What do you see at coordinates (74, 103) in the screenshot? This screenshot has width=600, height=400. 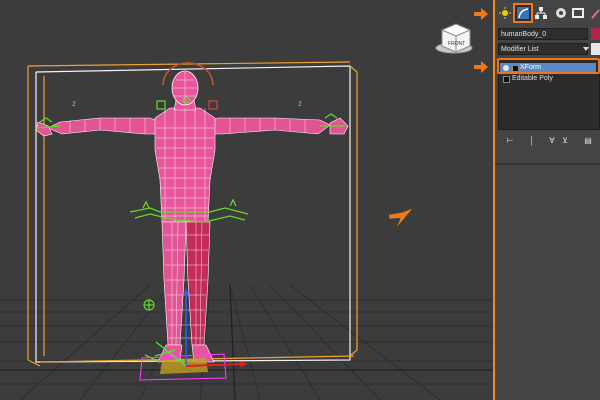 I see `helper-label-left: z` at bounding box center [74, 103].